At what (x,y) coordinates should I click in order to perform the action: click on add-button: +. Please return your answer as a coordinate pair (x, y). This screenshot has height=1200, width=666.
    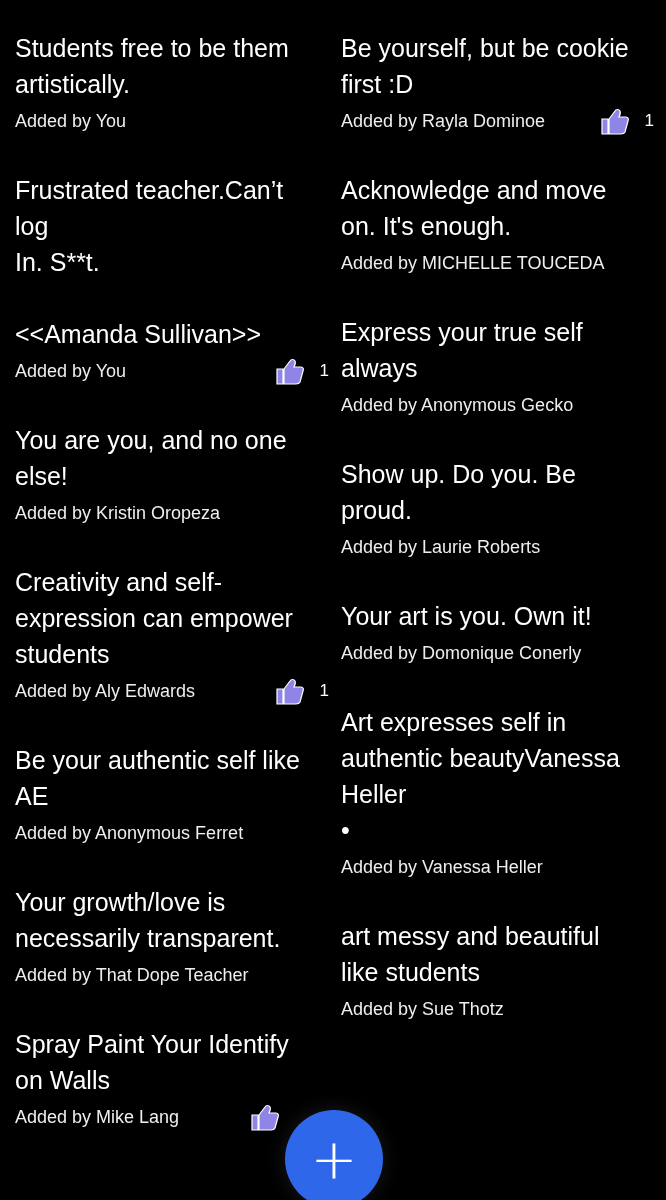
    Looking at the image, I should click on (334, 1155).